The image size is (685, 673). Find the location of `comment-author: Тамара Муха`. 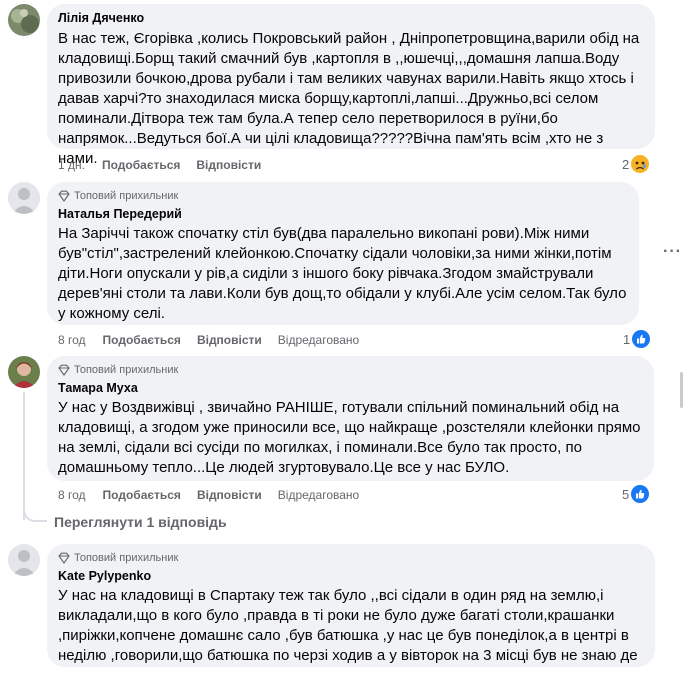

comment-author: Тамара Муха is located at coordinates (350, 388).